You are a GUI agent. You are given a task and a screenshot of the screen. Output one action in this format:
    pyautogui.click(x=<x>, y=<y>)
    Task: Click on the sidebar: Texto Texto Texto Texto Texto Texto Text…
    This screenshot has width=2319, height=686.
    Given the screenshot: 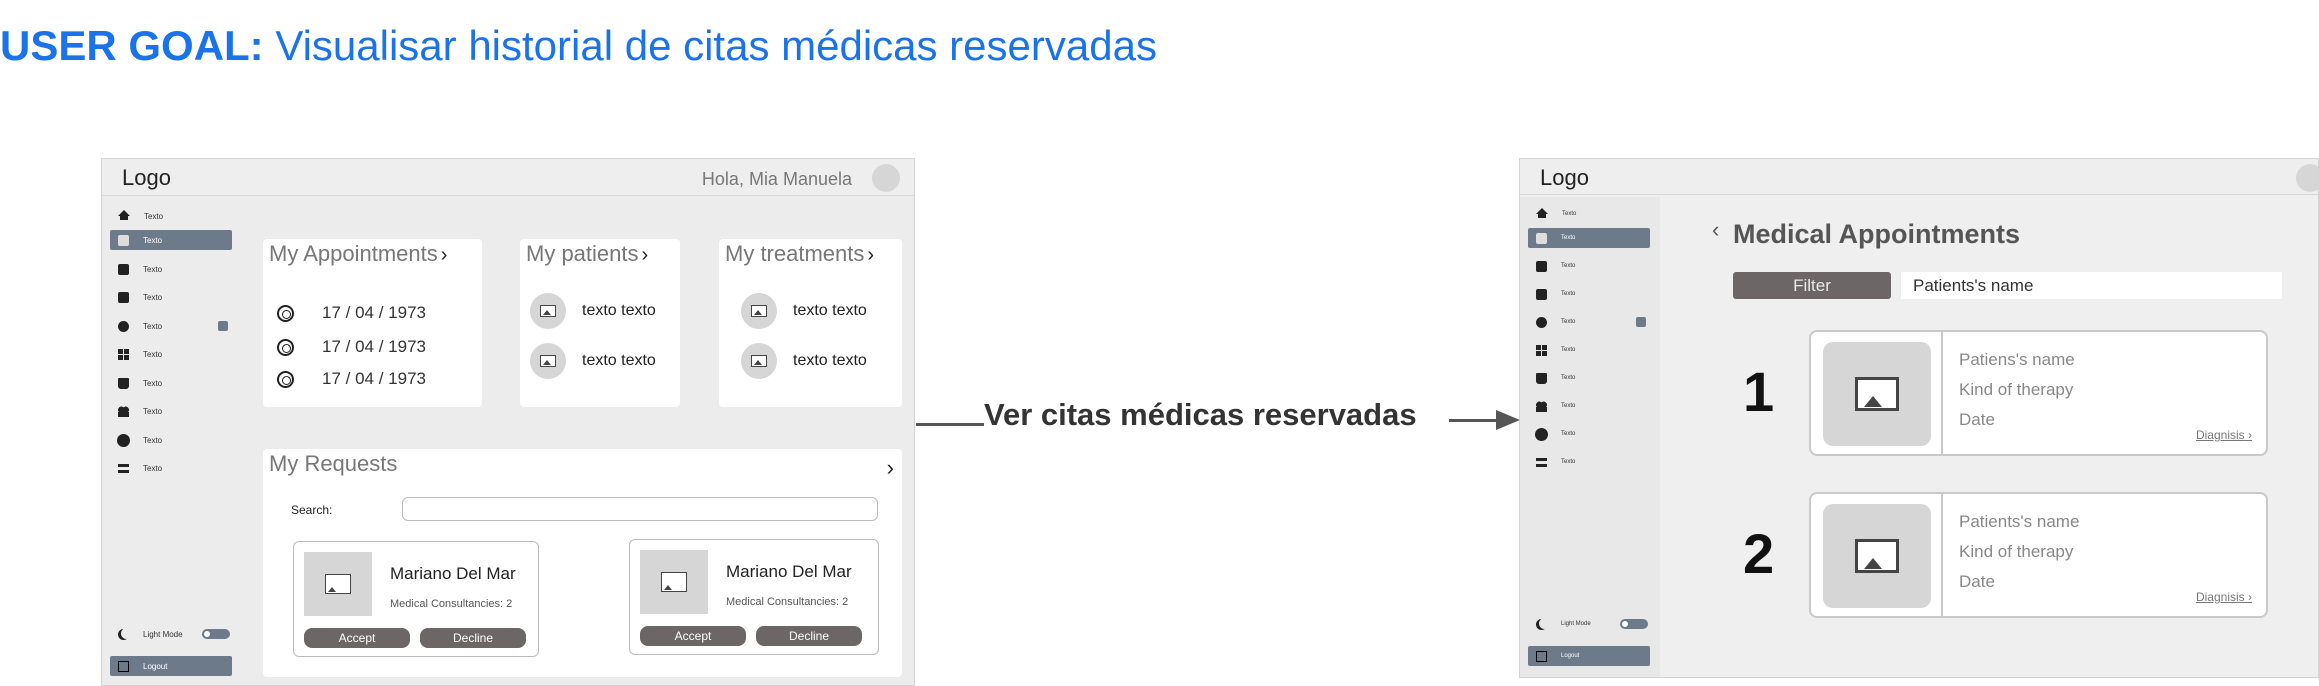 What is the action you would take?
    pyautogui.click(x=172, y=441)
    